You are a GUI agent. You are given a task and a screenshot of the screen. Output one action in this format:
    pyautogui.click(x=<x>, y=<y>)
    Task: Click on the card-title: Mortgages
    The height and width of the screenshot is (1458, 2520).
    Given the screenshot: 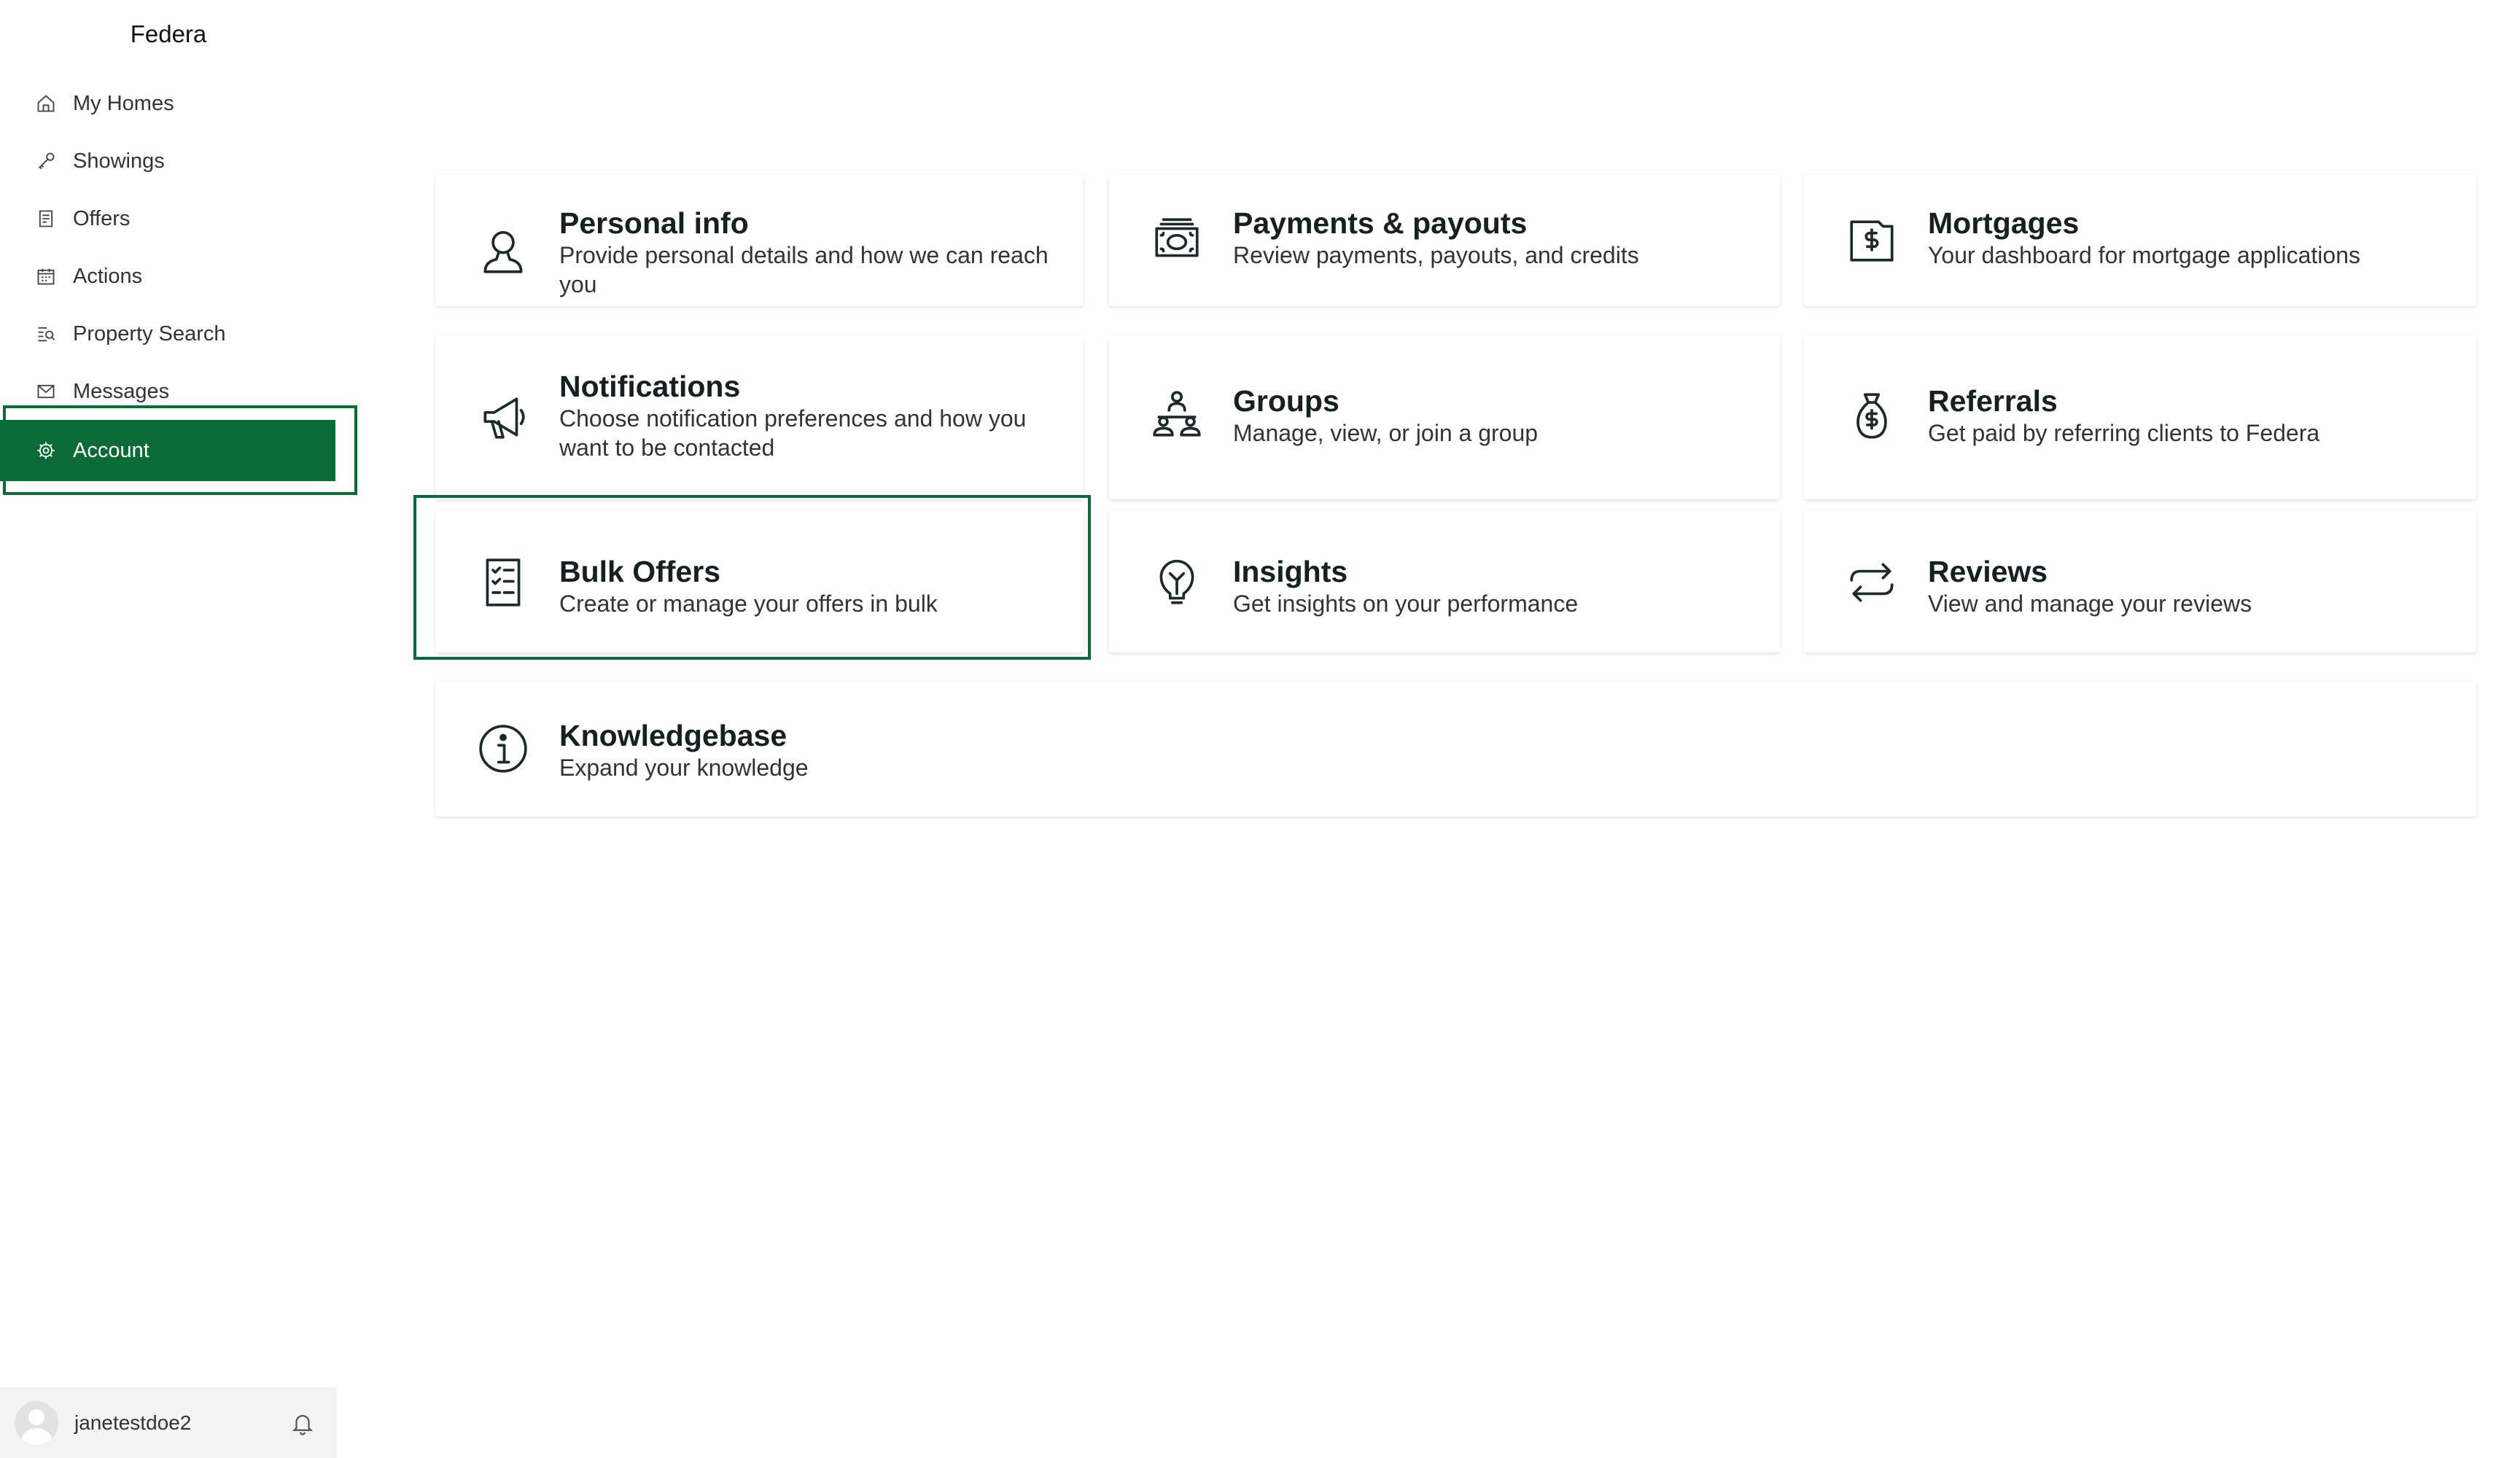 What is the action you would take?
    pyautogui.click(x=2004, y=223)
    